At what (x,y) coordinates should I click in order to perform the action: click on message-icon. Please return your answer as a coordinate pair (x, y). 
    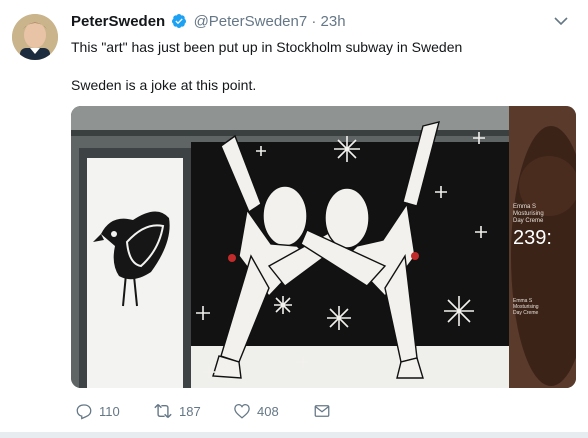
    Looking at the image, I should click on (322, 411).